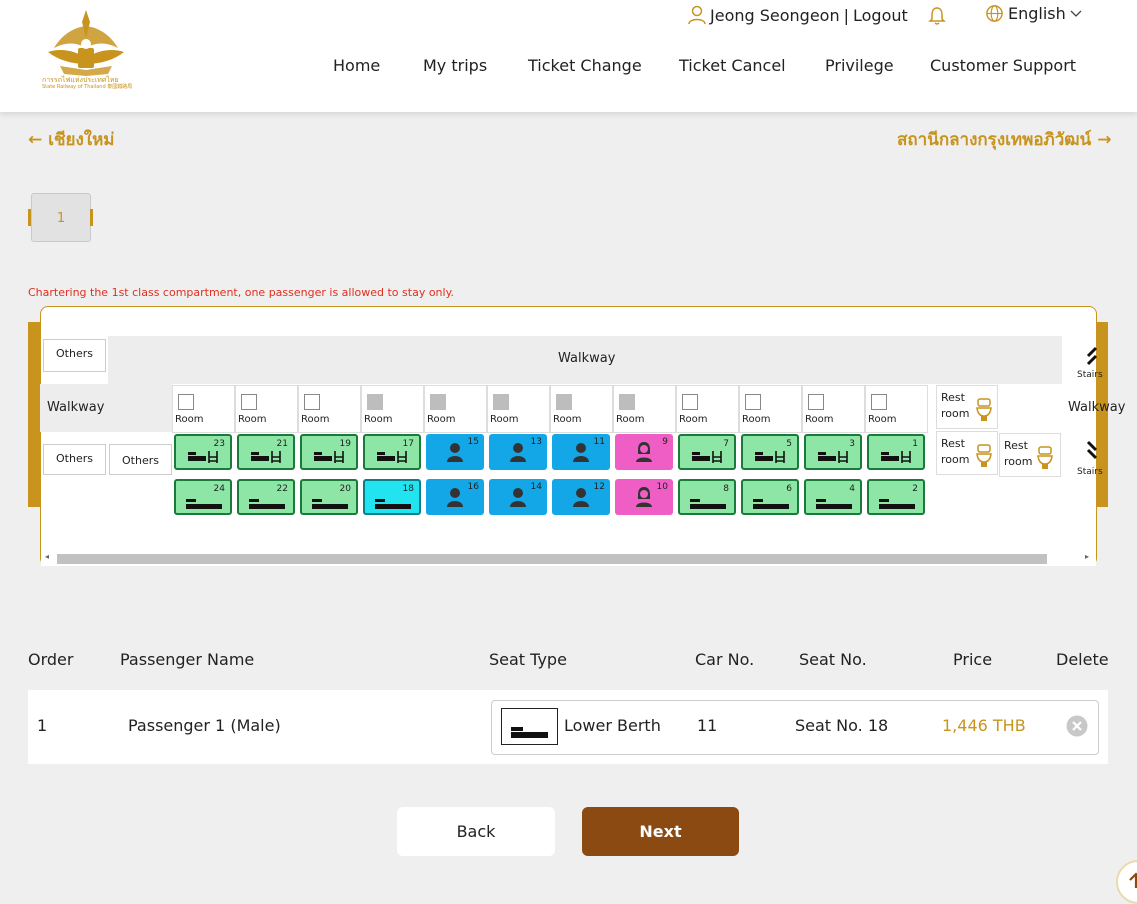 This screenshot has width=1137, height=904. I want to click on seat-21: 21, so click(266, 452).